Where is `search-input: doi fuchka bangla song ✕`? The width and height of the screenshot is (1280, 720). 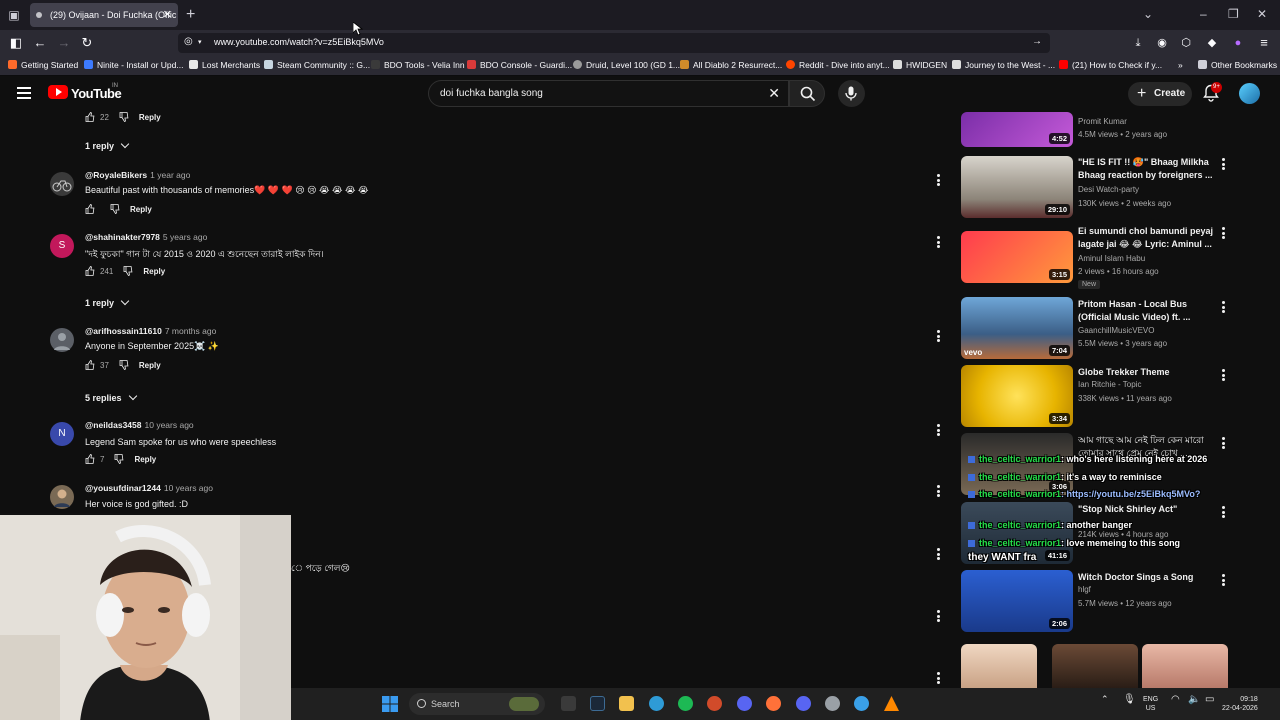
search-input: doi fuchka bangla song ✕ is located at coordinates (608, 93).